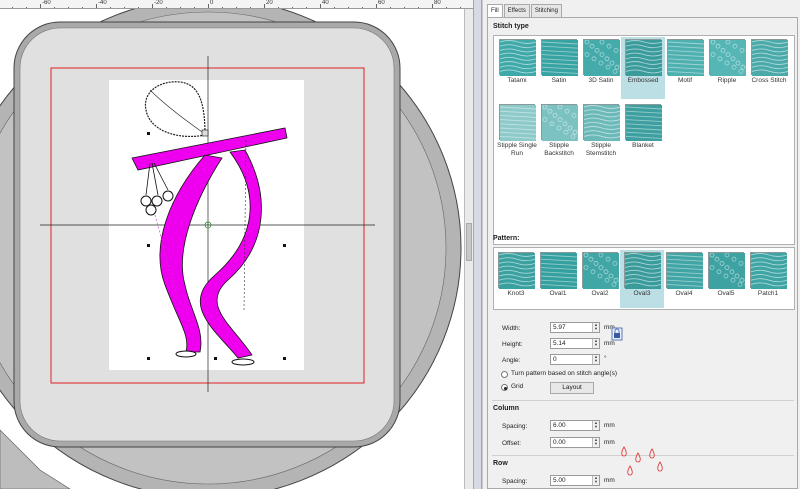  What do you see at coordinates (727, 80) in the screenshot?
I see `stitch-type-label: Ripple` at bounding box center [727, 80].